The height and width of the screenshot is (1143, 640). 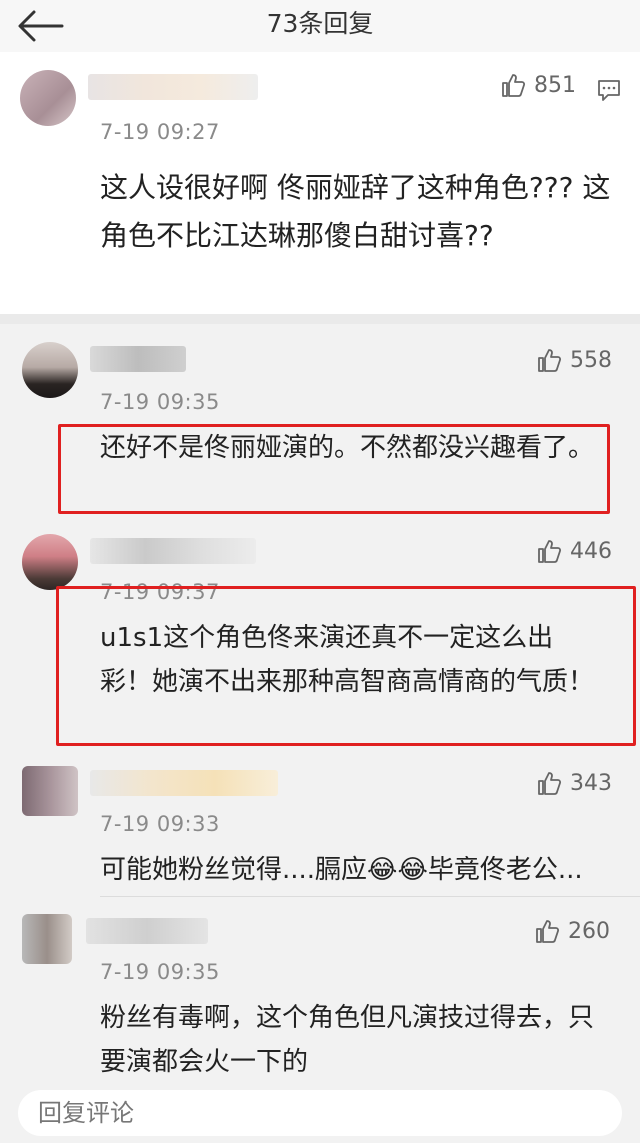 What do you see at coordinates (555, 85) in the screenshot?
I see `like-count: 851` at bounding box center [555, 85].